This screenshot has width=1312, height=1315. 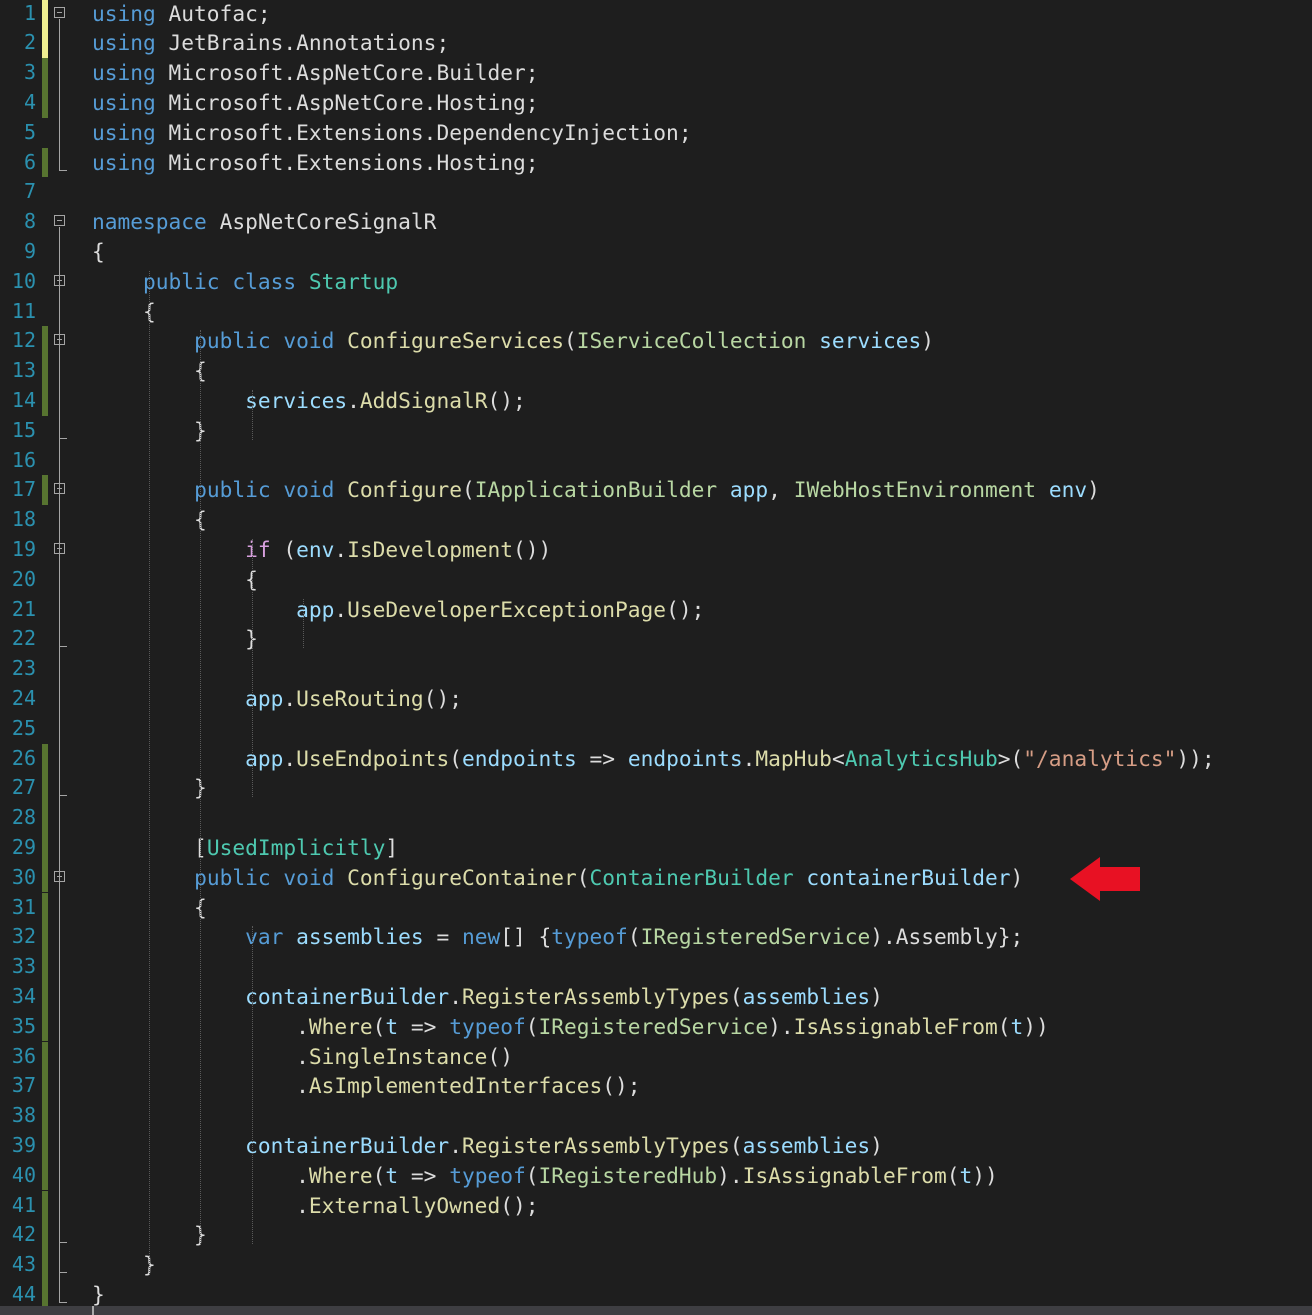 What do you see at coordinates (23, 1025) in the screenshot?
I see `line-number: 35` at bounding box center [23, 1025].